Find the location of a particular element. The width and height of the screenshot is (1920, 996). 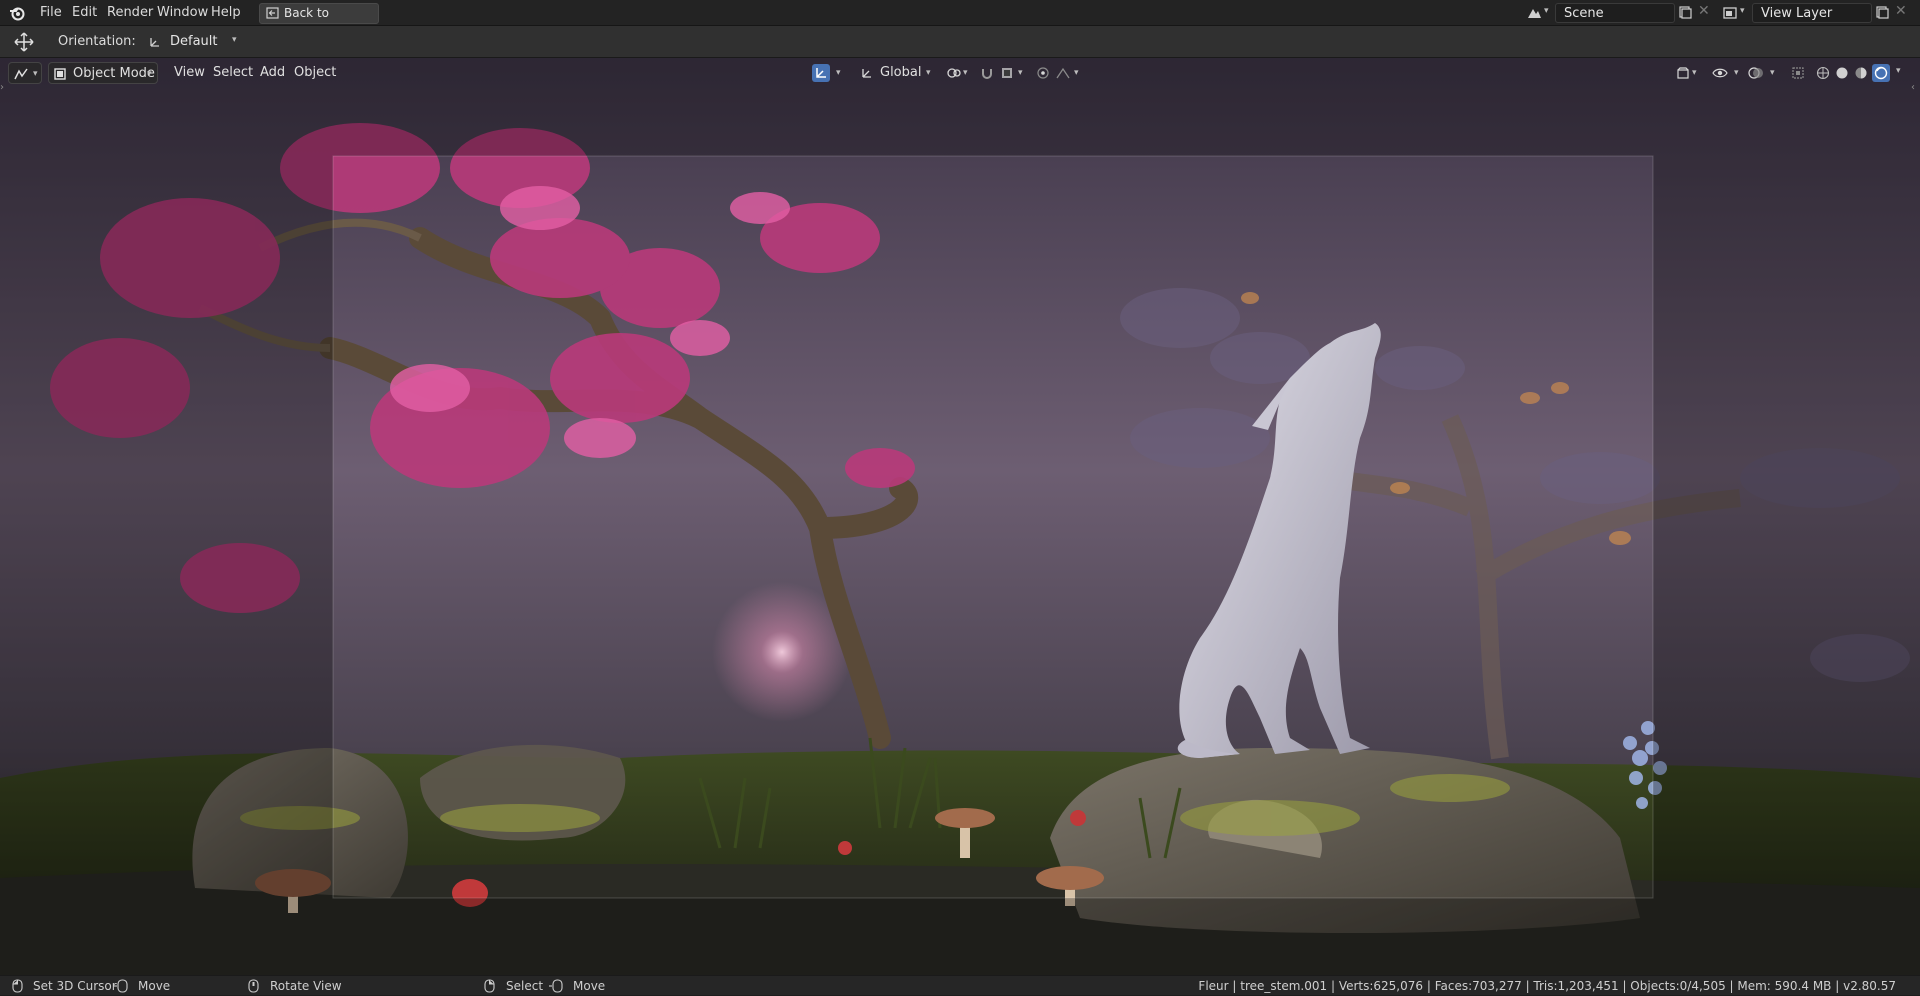

status-move-2: Move is located at coordinates (589, 986).